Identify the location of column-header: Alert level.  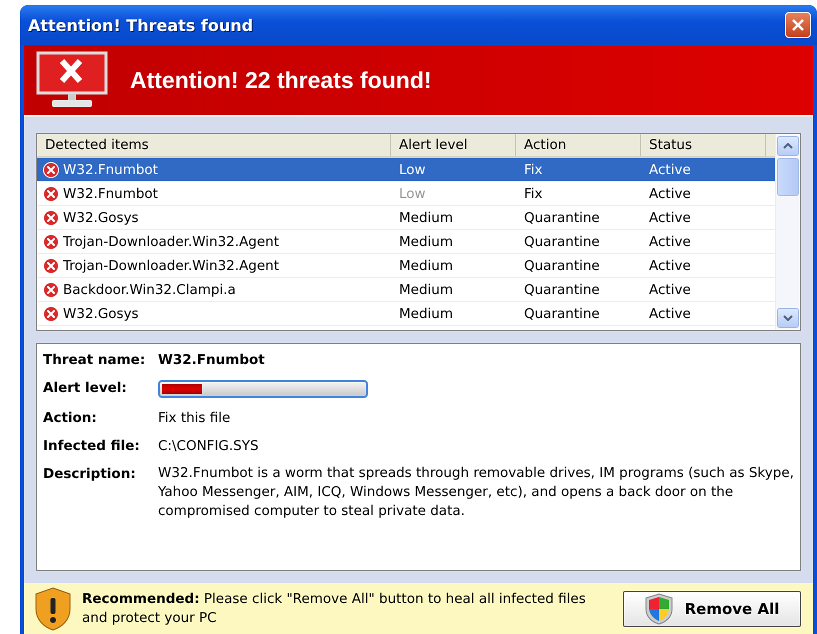
(453, 145).